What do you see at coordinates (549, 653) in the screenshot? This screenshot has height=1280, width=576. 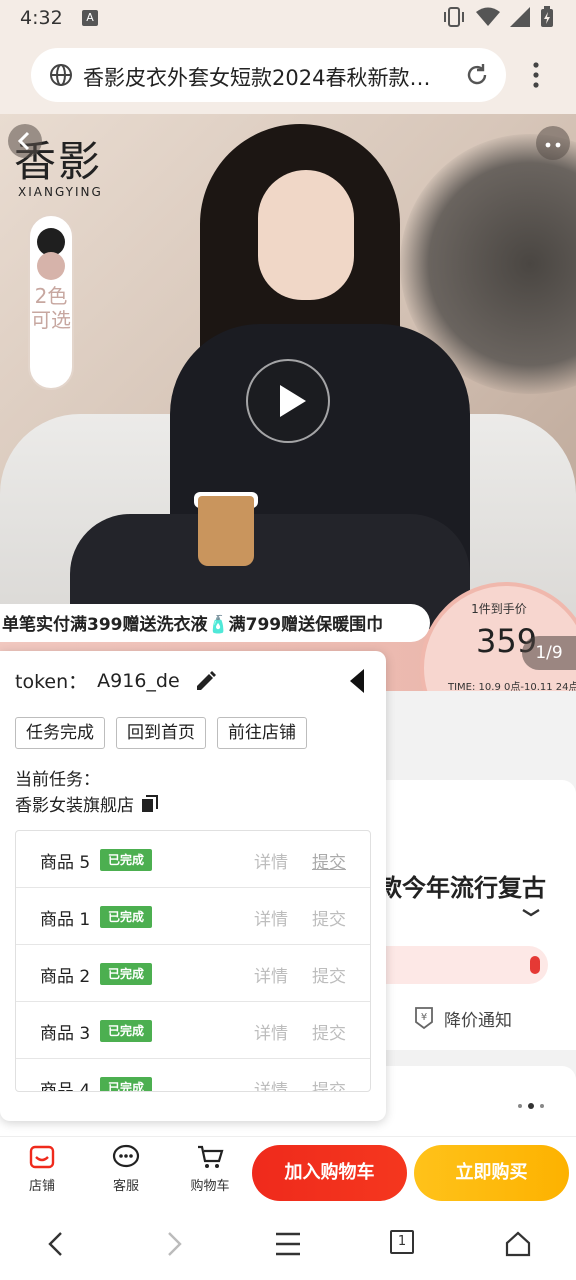 I see `image-index: 1/9` at bounding box center [549, 653].